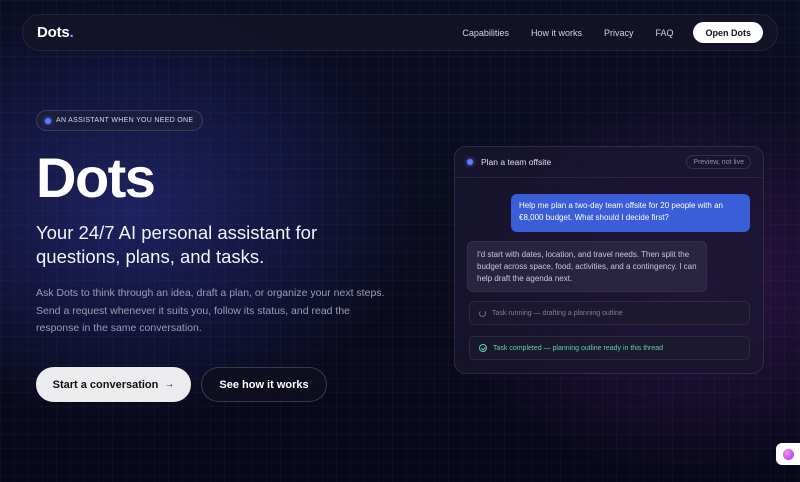  I want to click on badge-dot-icon, so click(48, 120).